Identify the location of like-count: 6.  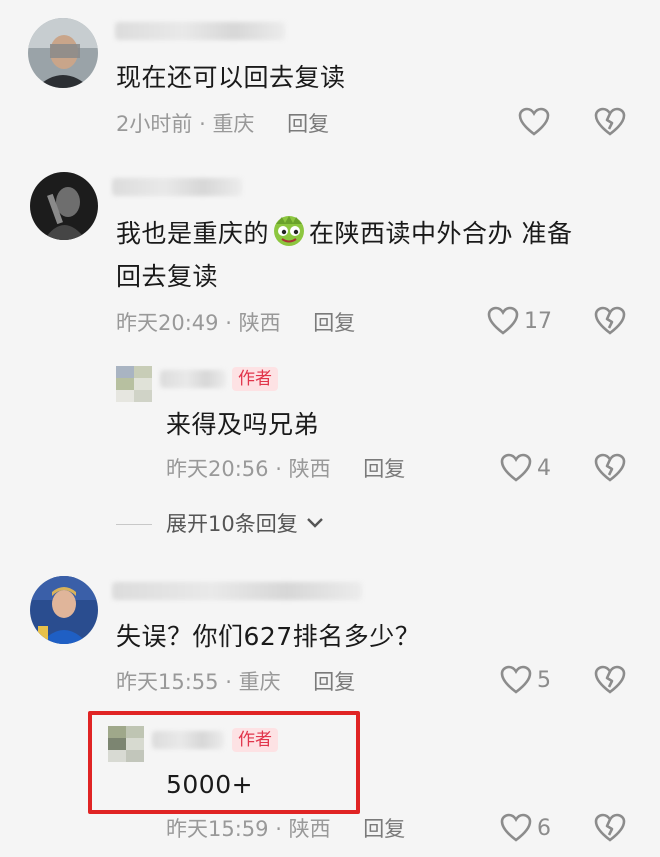
(544, 828).